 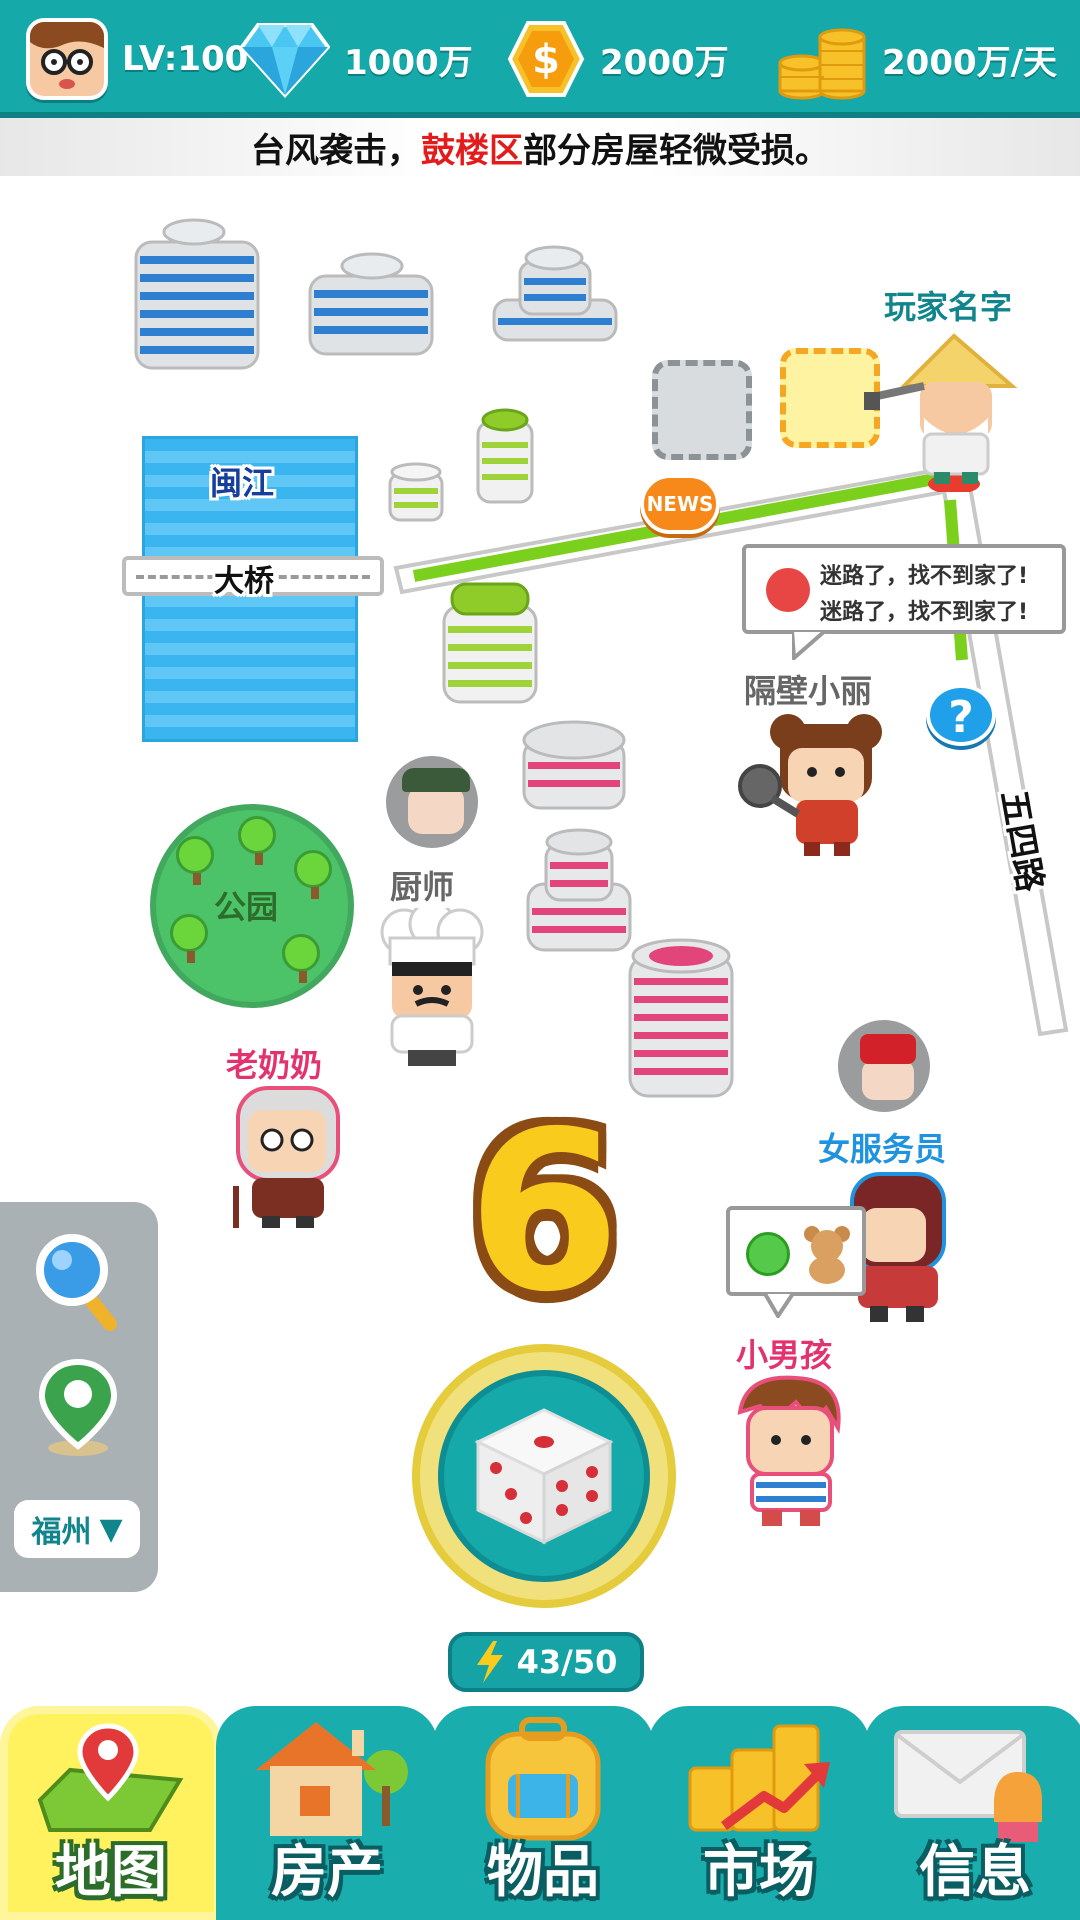 What do you see at coordinates (111, 1813) in the screenshot?
I see `tab-map: 地图` at bounding box center [111, 1813].